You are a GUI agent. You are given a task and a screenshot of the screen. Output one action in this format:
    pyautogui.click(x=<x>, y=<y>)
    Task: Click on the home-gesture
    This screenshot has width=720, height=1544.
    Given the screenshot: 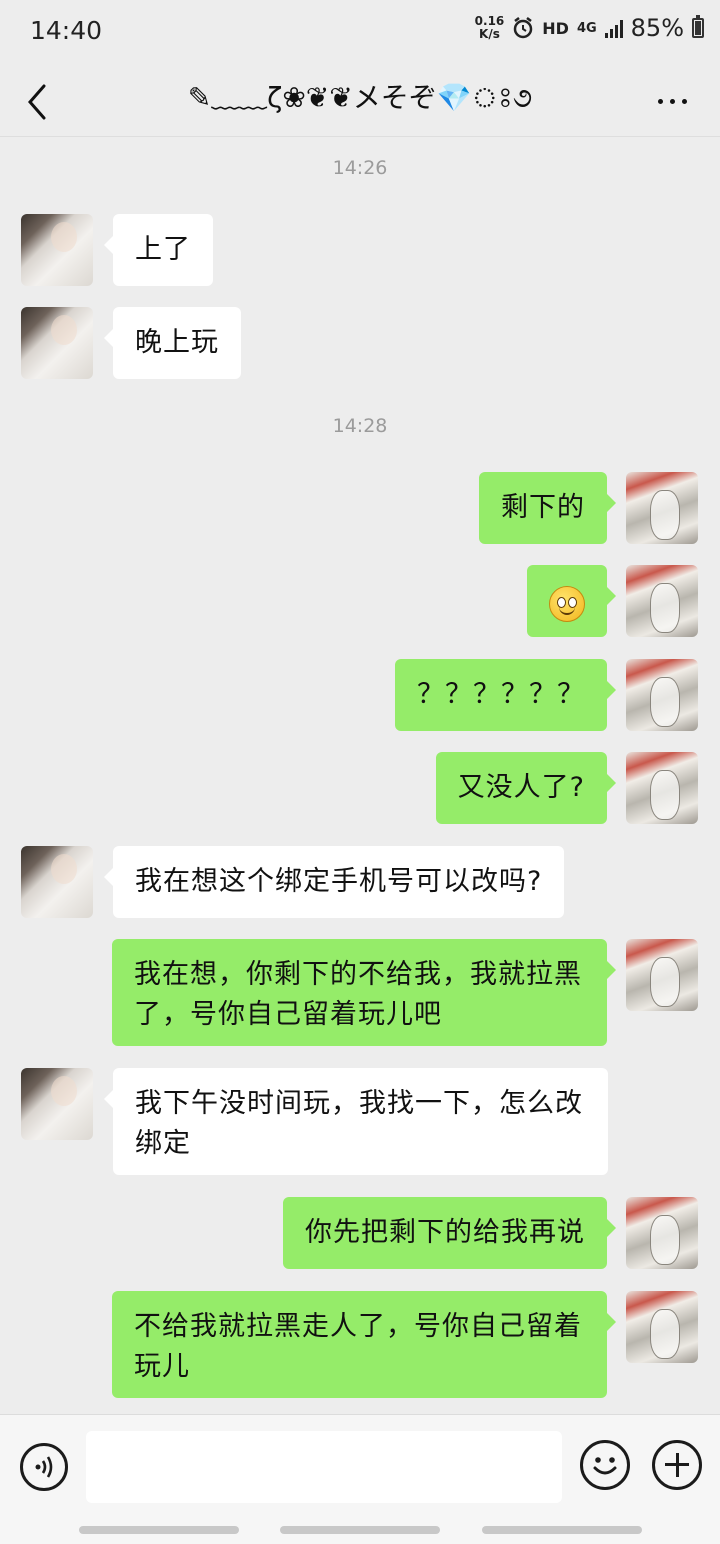 What is the action you would take?
    pyautogui.click(x=360, y=1530)
    